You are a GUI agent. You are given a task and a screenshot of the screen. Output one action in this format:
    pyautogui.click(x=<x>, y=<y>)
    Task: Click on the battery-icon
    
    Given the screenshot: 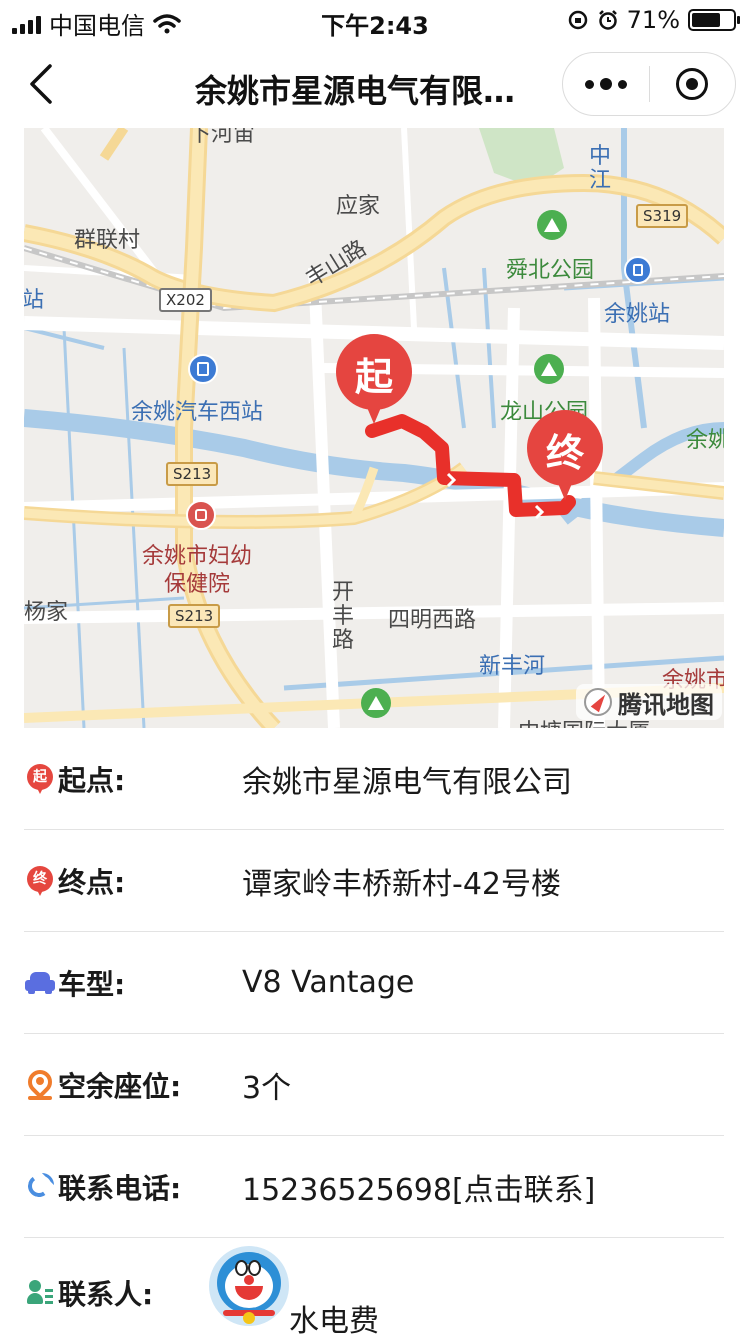 What is the action you would take?
    pyautogui.click(x=714, y=20)
    